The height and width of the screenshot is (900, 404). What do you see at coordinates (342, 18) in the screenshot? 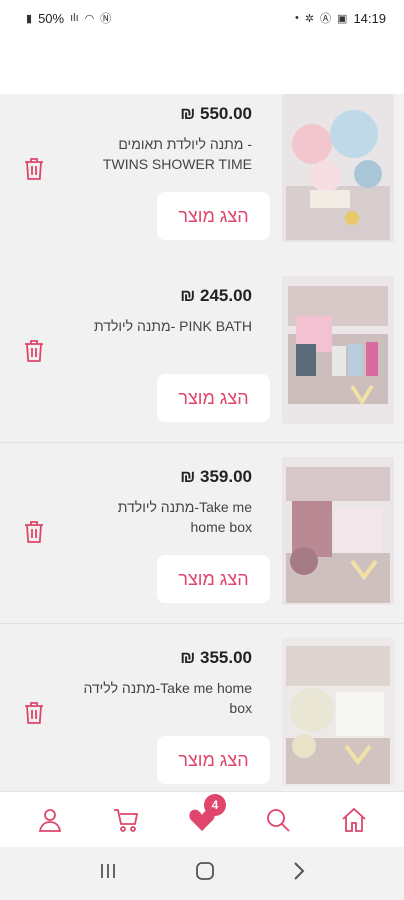
I see `gallery-icon: ▣` at bounding box center [342, 18].